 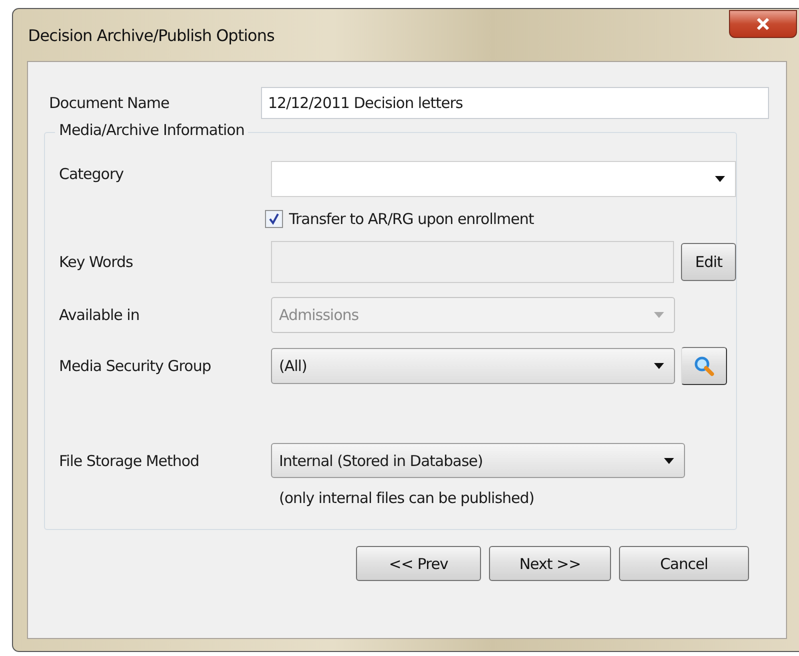 What do you see at coordinates (135, 366) in the screenshot?
I see `field-label: Media Security Group` at bounding box center [135, 366].